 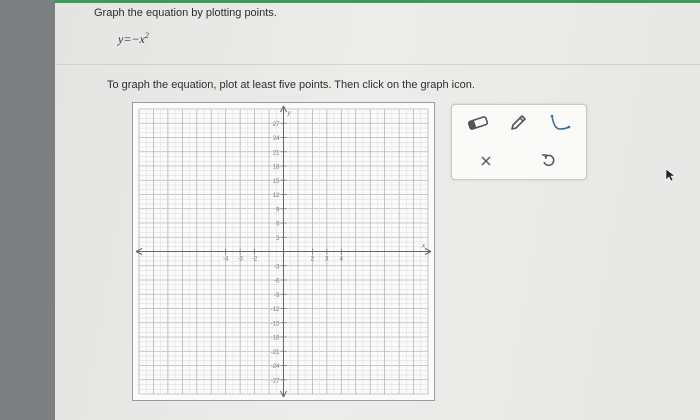 I want to click on x-tick-label: -4, so click(x=226, y=260).